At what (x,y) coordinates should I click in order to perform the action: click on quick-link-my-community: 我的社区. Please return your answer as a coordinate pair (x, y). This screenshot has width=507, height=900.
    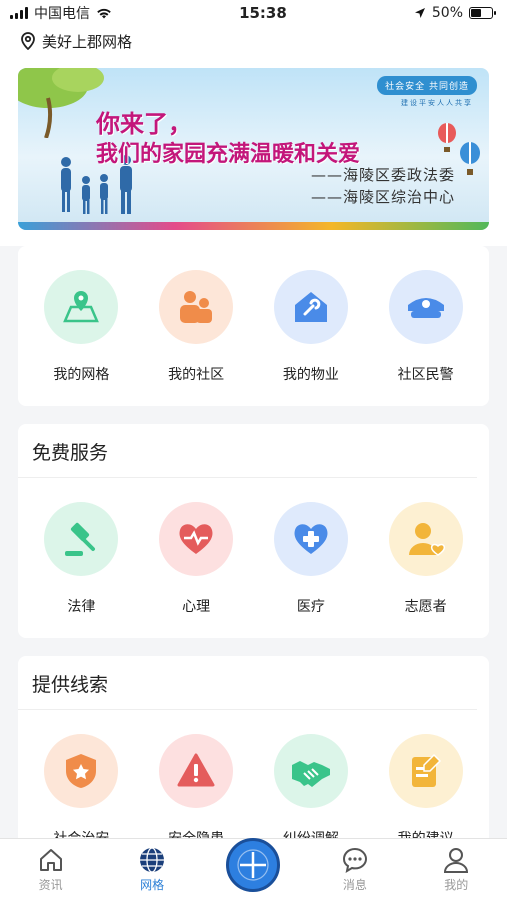
    Looking at the image, I should click on (196, 327).